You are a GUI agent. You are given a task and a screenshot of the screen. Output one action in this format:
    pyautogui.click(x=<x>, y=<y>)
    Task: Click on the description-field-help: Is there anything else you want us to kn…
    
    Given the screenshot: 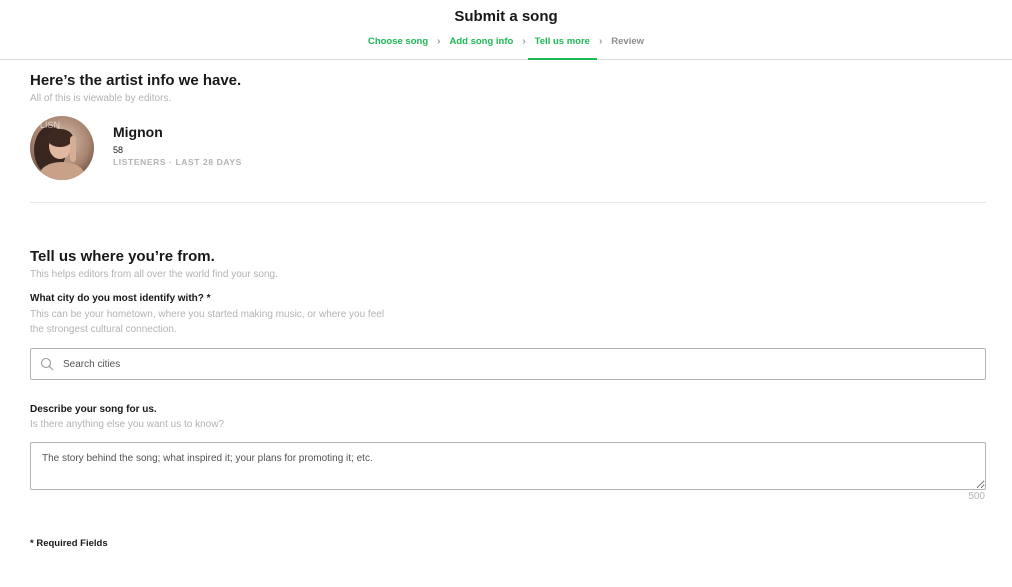 What is the action you would take?
    pyautogui.click(x=127, y=424)
    